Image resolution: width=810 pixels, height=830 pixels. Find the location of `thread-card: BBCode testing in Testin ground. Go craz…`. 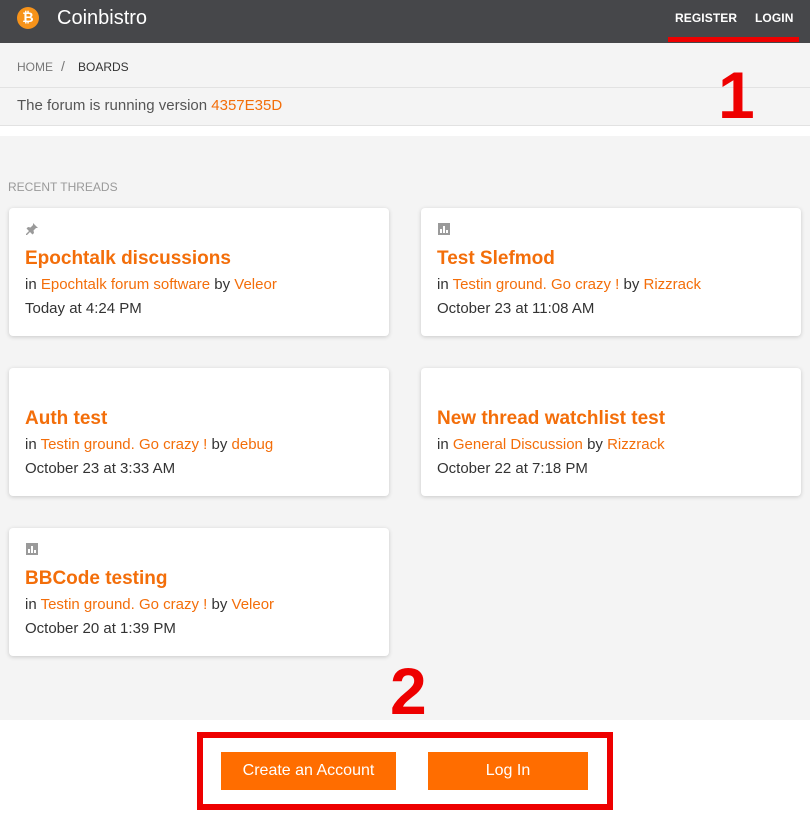

thread-card: BBCode testing in Testin ground. Go craz… is located at coordinates (199, 592).